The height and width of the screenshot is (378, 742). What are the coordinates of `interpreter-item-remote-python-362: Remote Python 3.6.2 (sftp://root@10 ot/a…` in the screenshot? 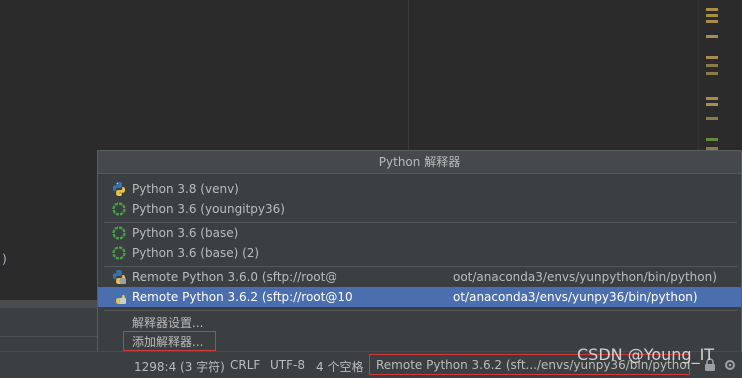 It's located at (419, 297).